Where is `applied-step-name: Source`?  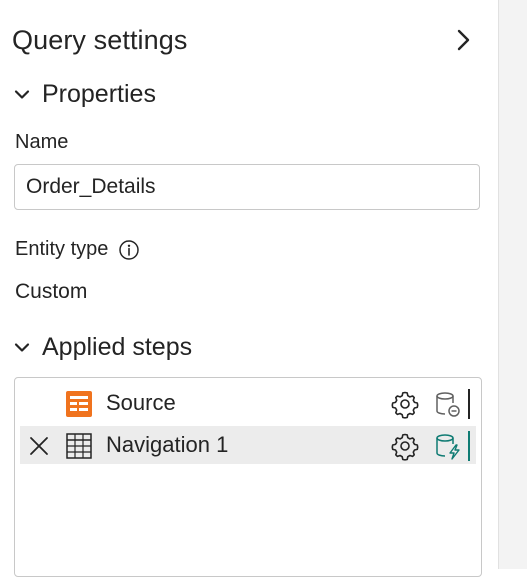 applied-step-name: Source is located at coordinates (141, 402).